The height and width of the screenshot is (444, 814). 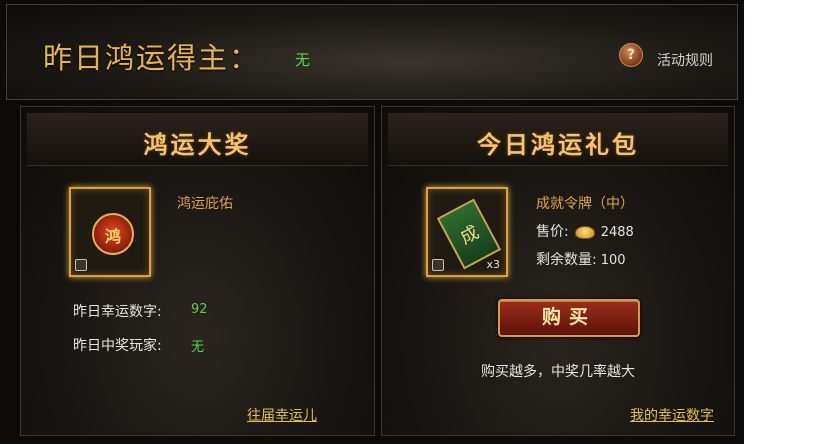 I want to click on yesterday-winner-label: 昨日中奖玩家:, so click(x=117, y=346).